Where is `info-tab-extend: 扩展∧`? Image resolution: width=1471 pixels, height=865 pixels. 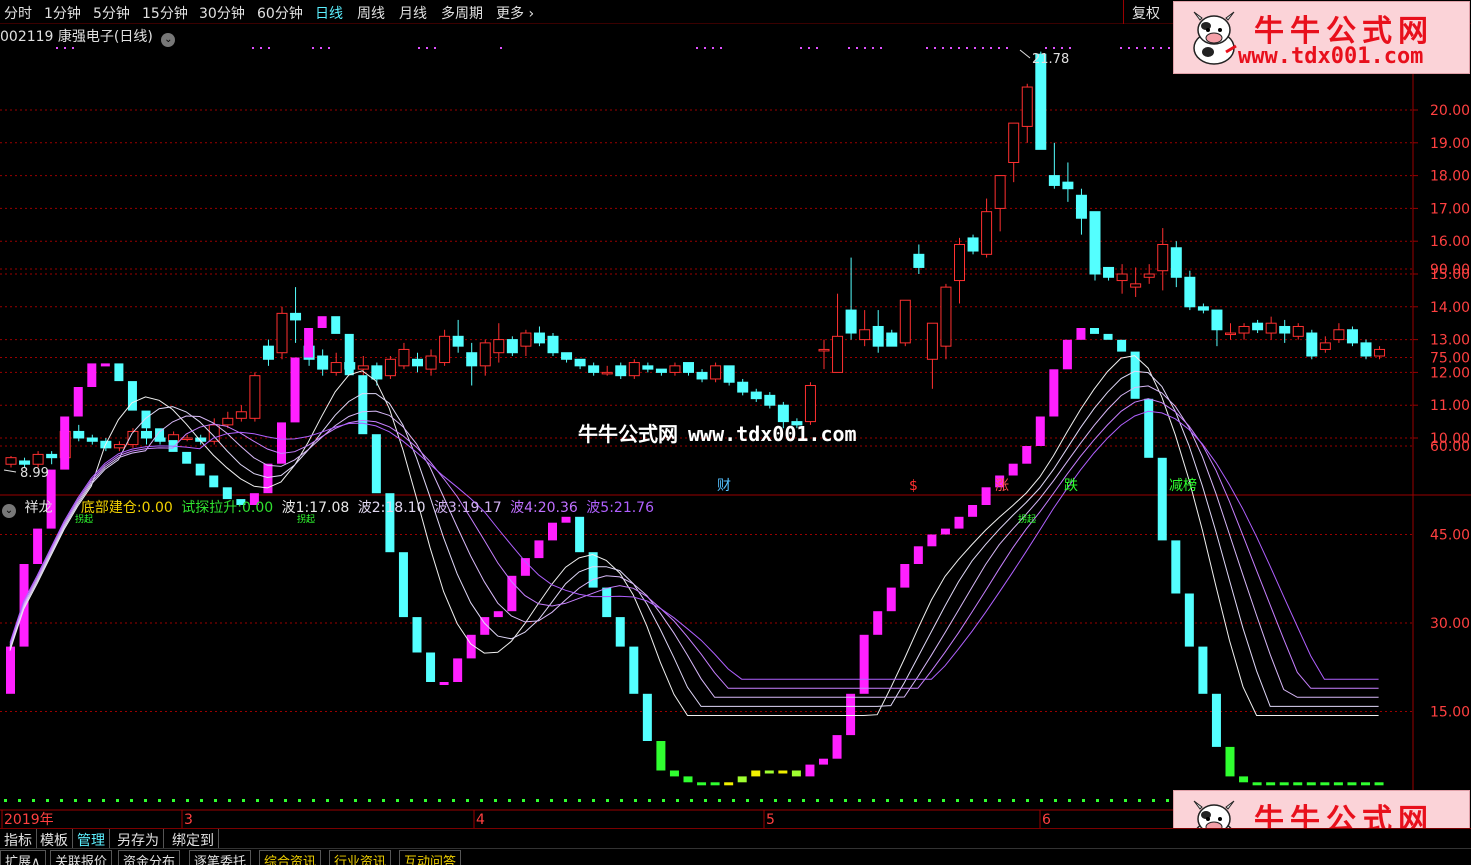 info-tab-extend: 扩展∧ is located at coordinates (23, 857).